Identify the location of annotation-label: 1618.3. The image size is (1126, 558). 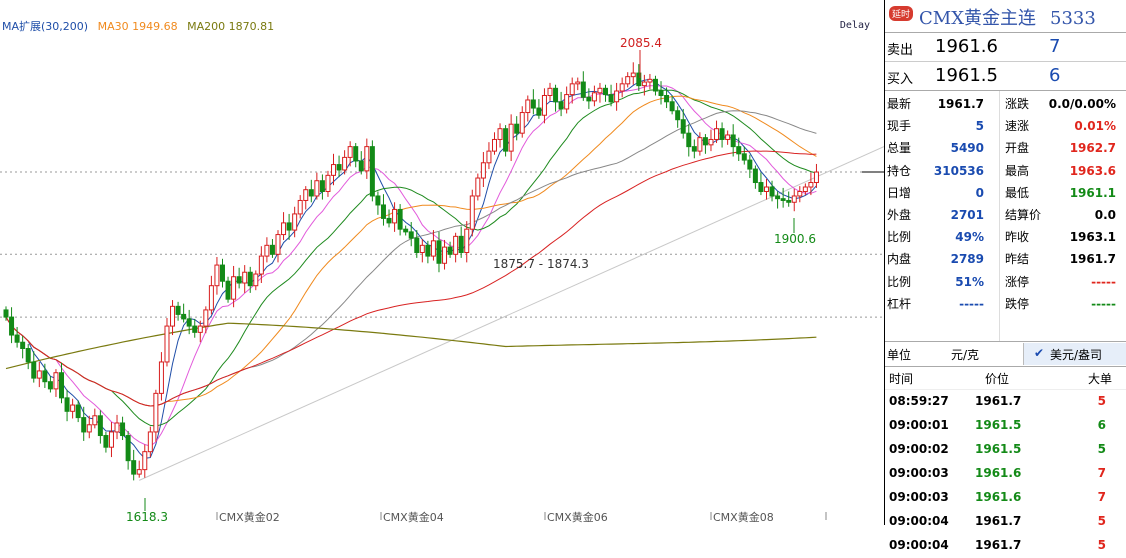
(147, 517).